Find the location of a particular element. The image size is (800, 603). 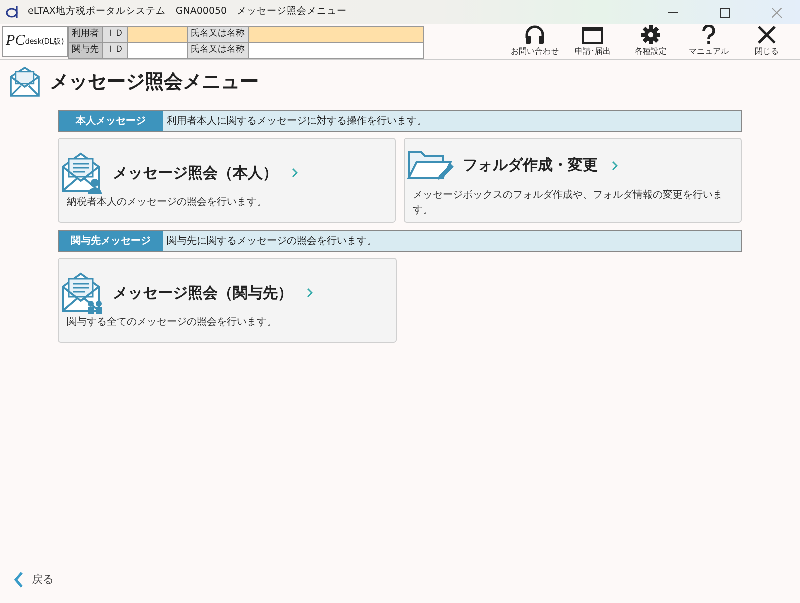

toolbar-button: 各種設定 is located at coordinates (651, 41).